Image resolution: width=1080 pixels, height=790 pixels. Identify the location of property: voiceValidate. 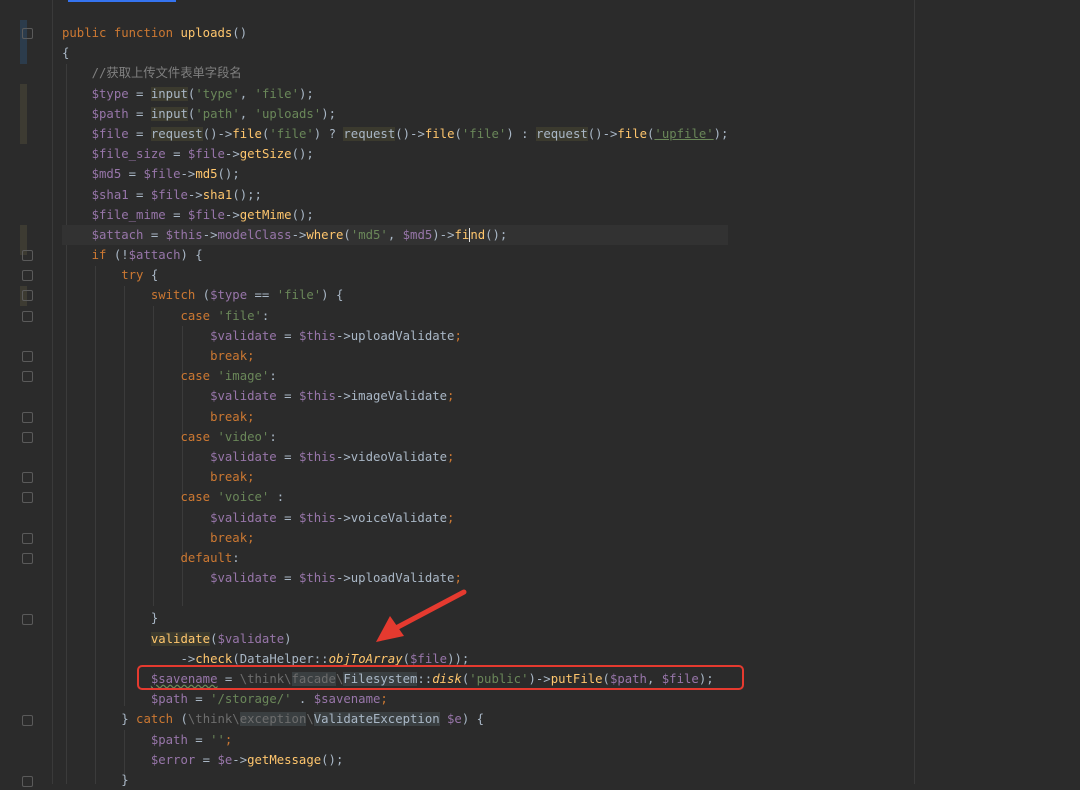
(399, 517).